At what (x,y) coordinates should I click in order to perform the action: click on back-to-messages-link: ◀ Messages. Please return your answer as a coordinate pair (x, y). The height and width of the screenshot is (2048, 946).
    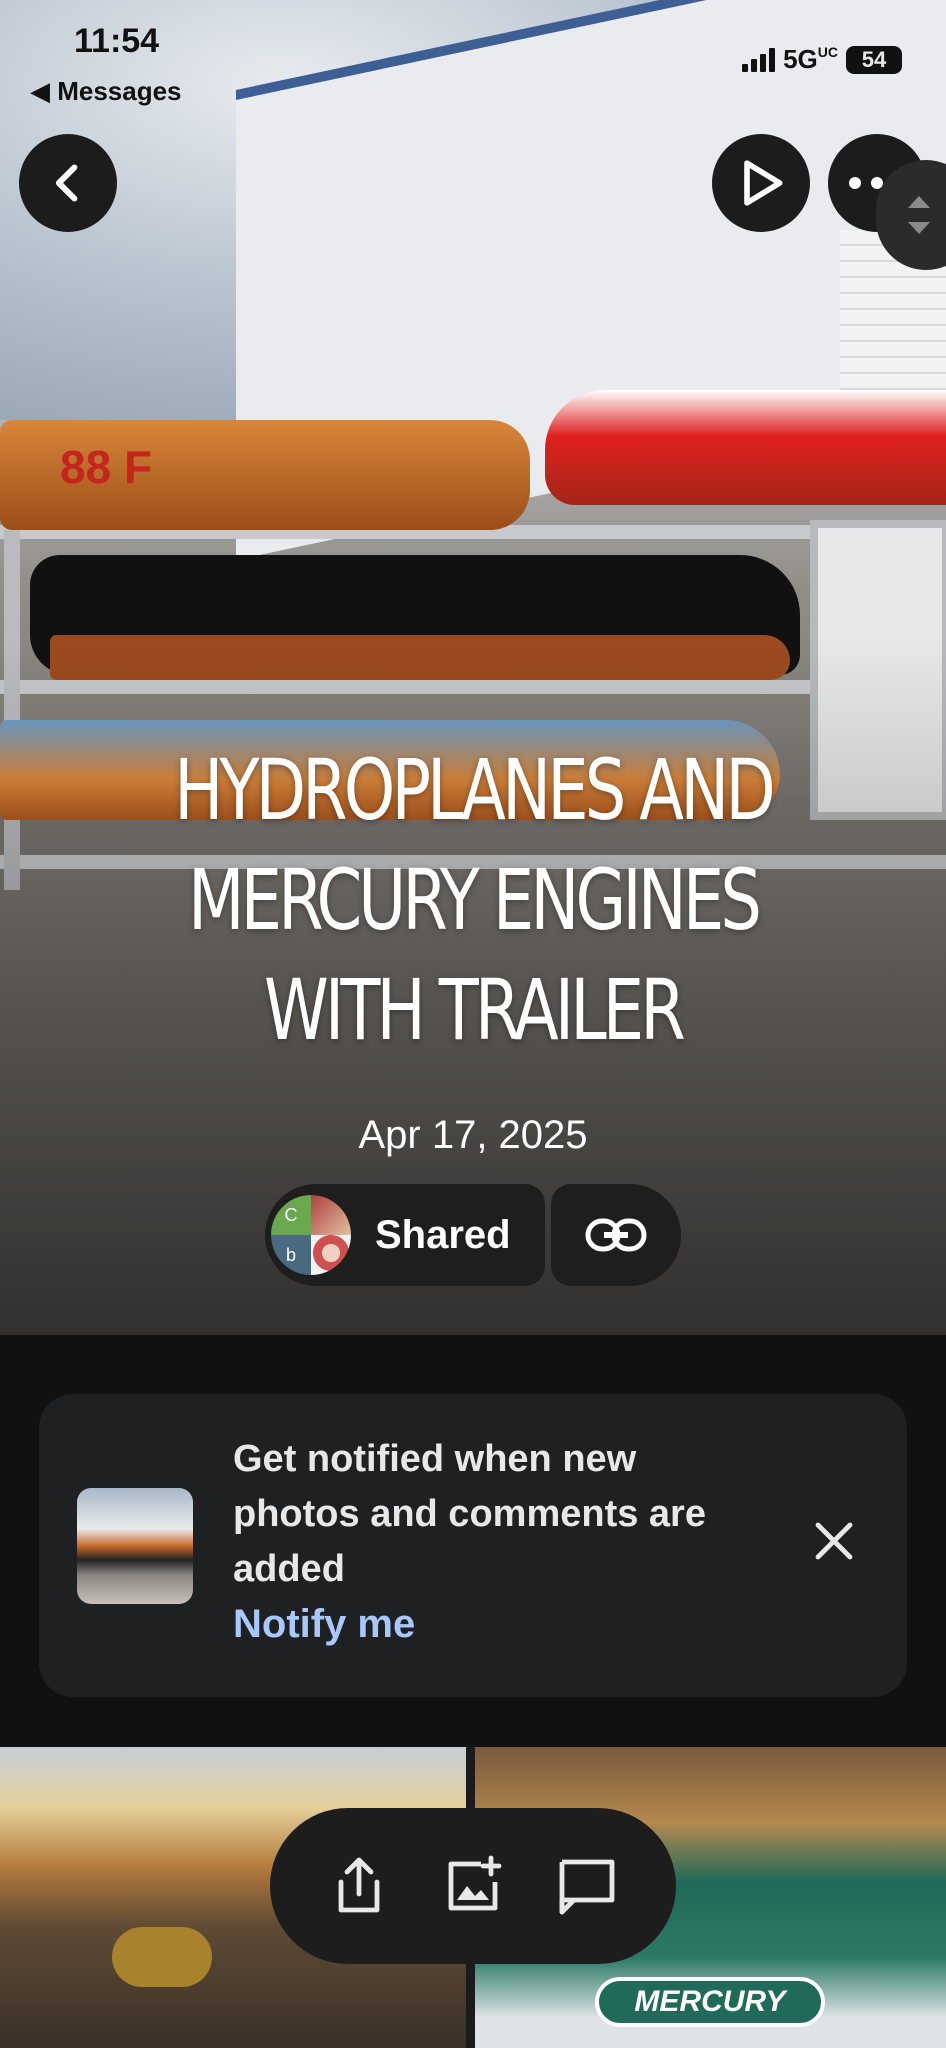
    Looking at the image, I should click on (106, 91).